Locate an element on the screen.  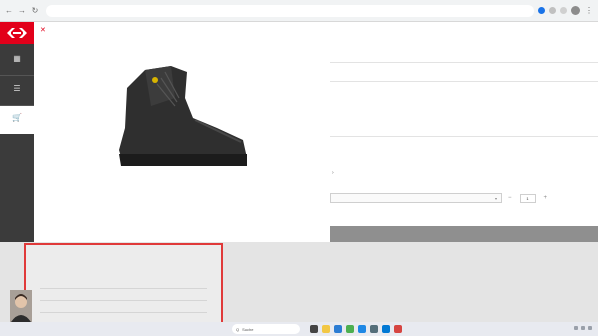
sbb-logo is located at coordinates (17, 33).